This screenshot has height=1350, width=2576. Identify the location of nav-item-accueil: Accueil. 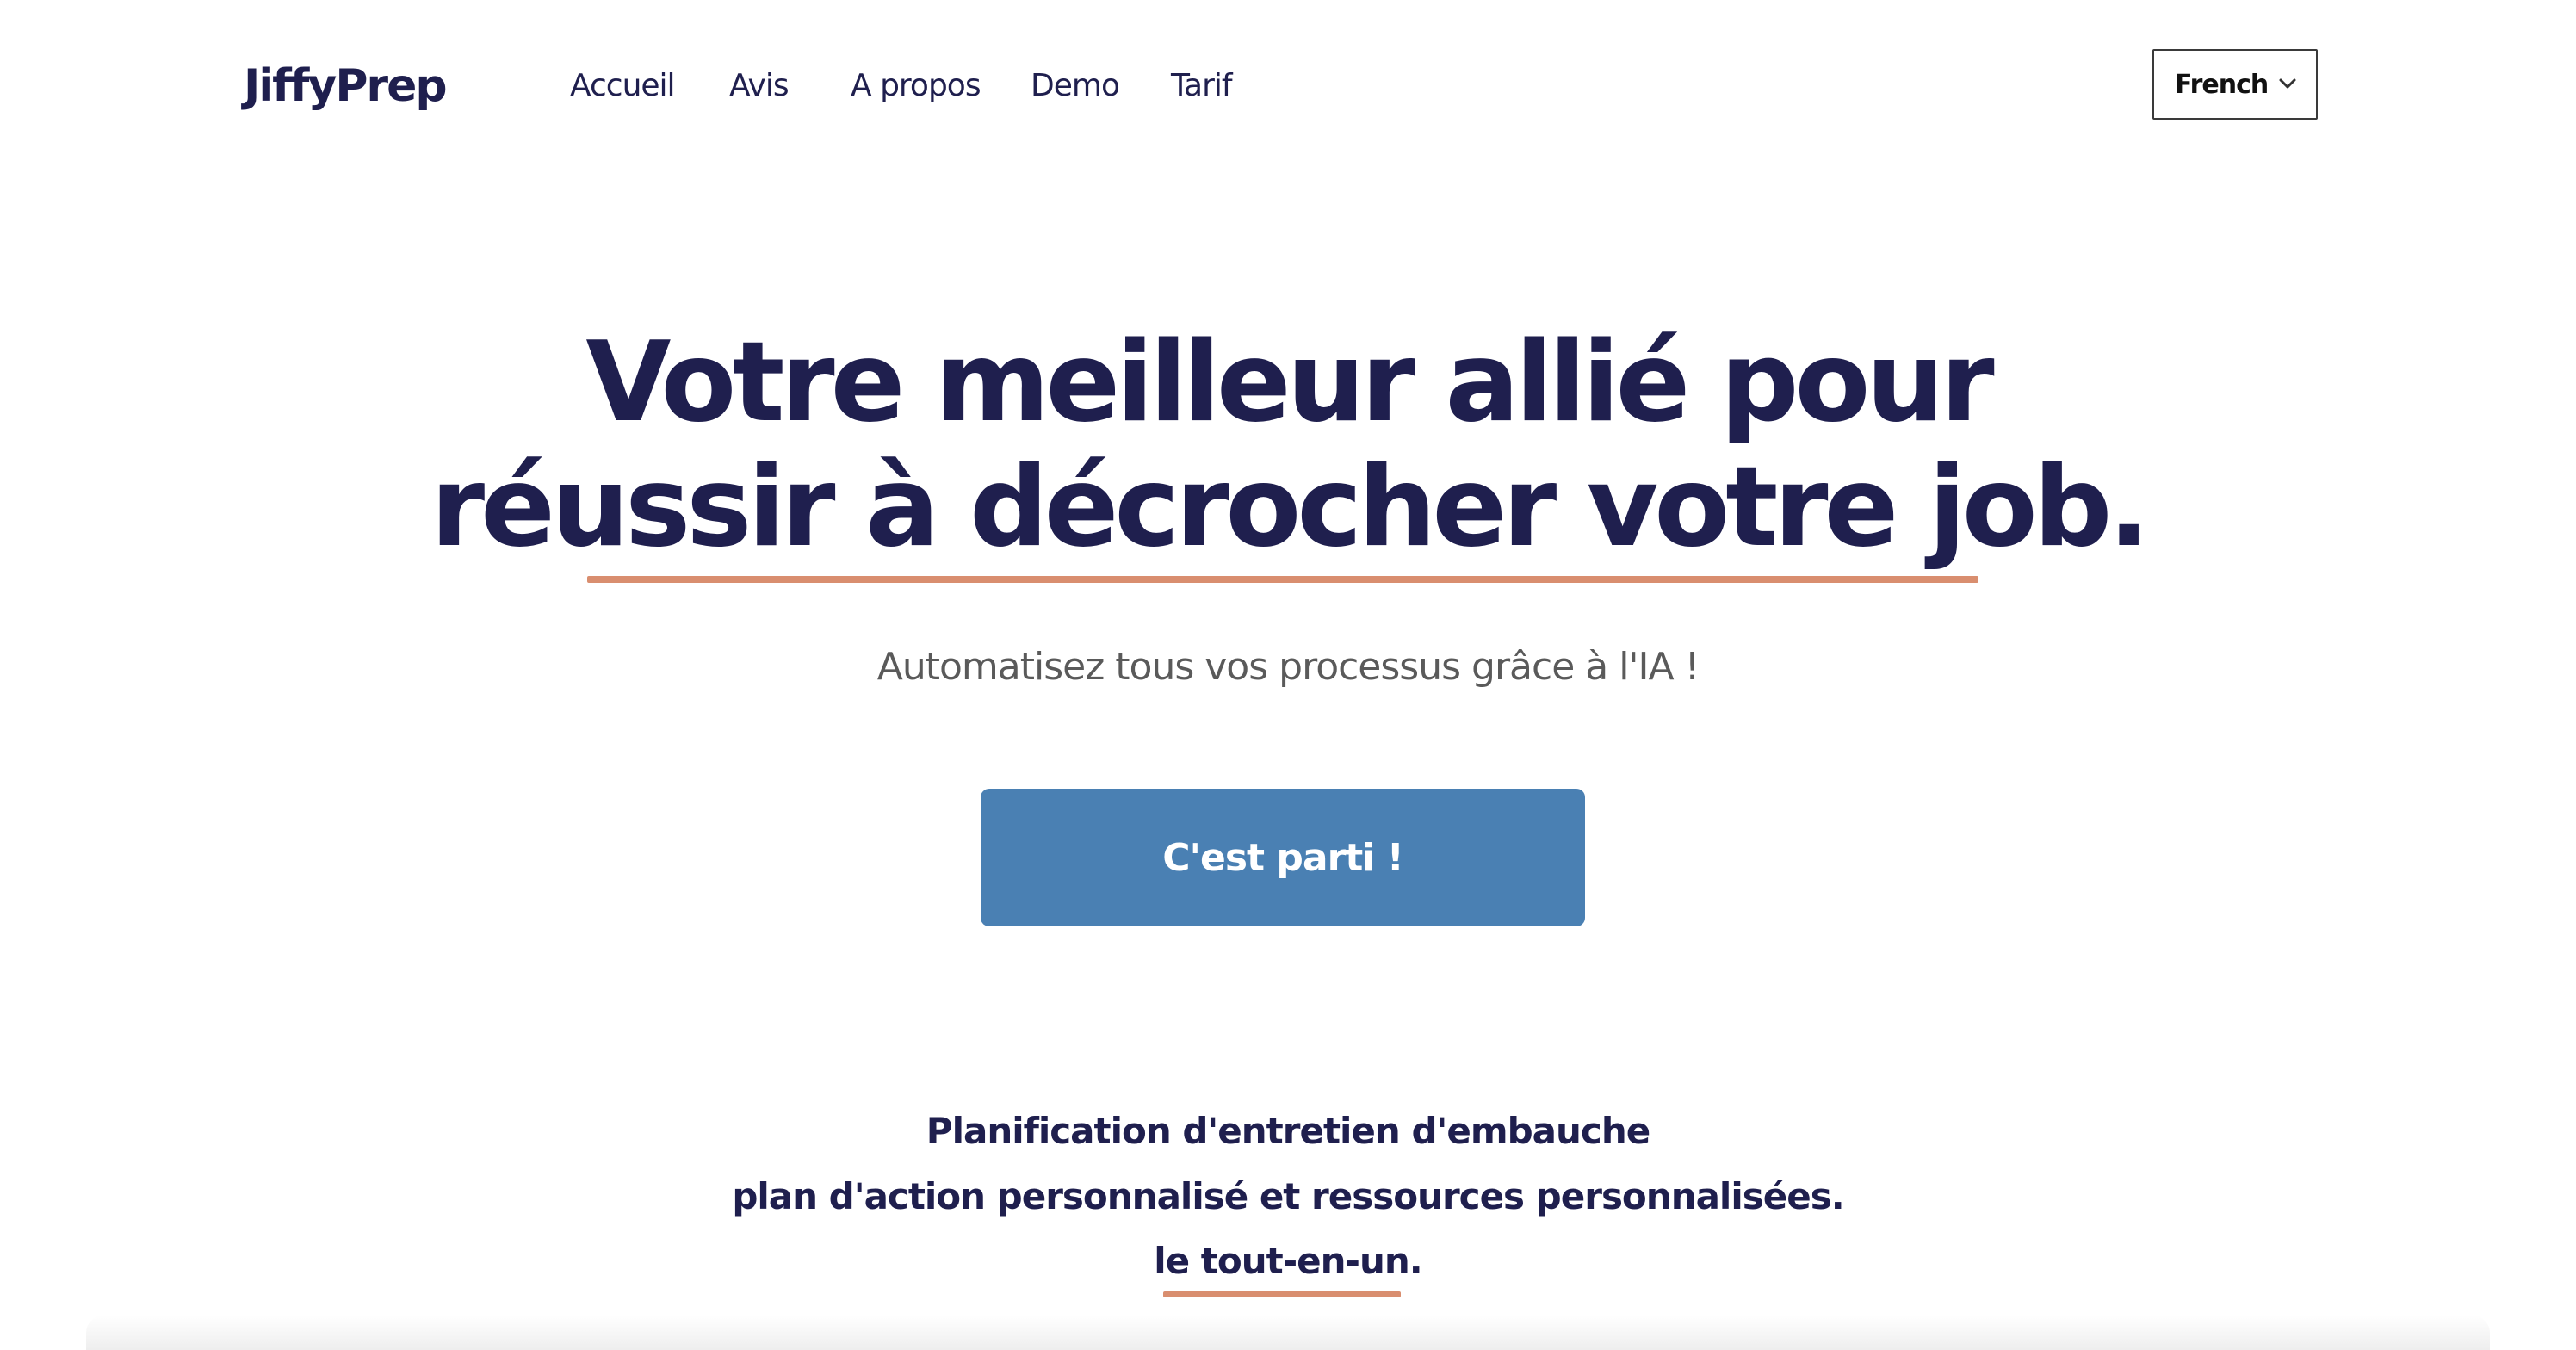
(623, 86).